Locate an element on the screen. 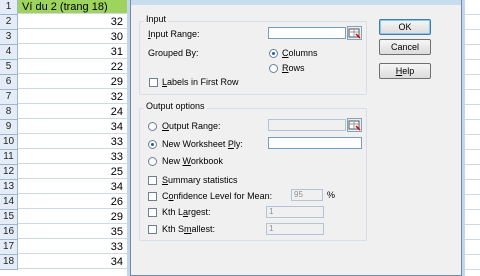 The image size is (480, 276). output-options-label: Output options is located at coordinates (175, 106).